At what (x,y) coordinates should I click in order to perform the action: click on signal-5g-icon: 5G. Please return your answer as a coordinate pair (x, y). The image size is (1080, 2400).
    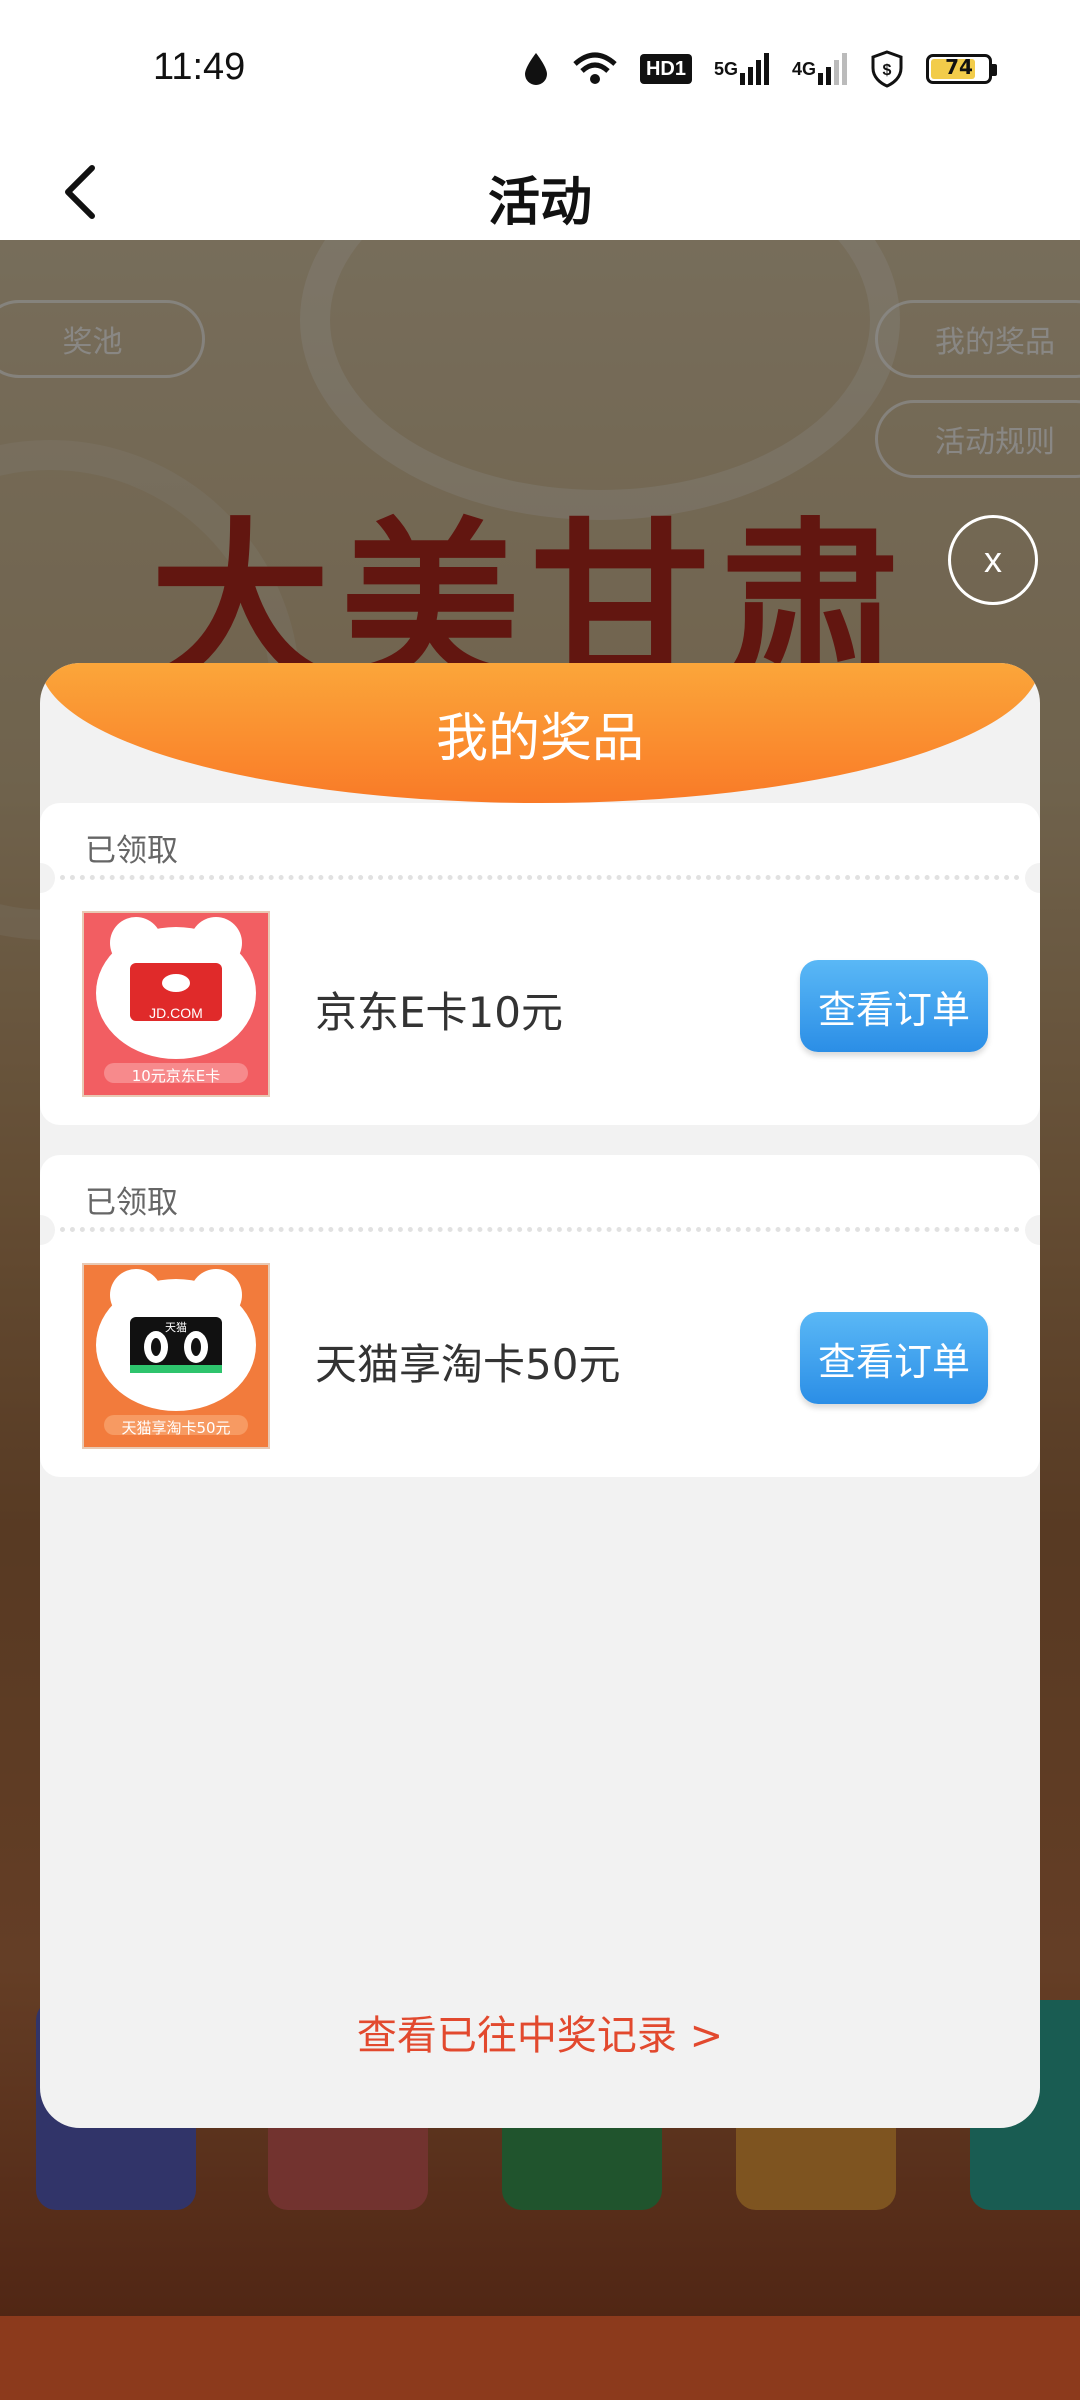
    Looking at the image, I should click on (742, 69).